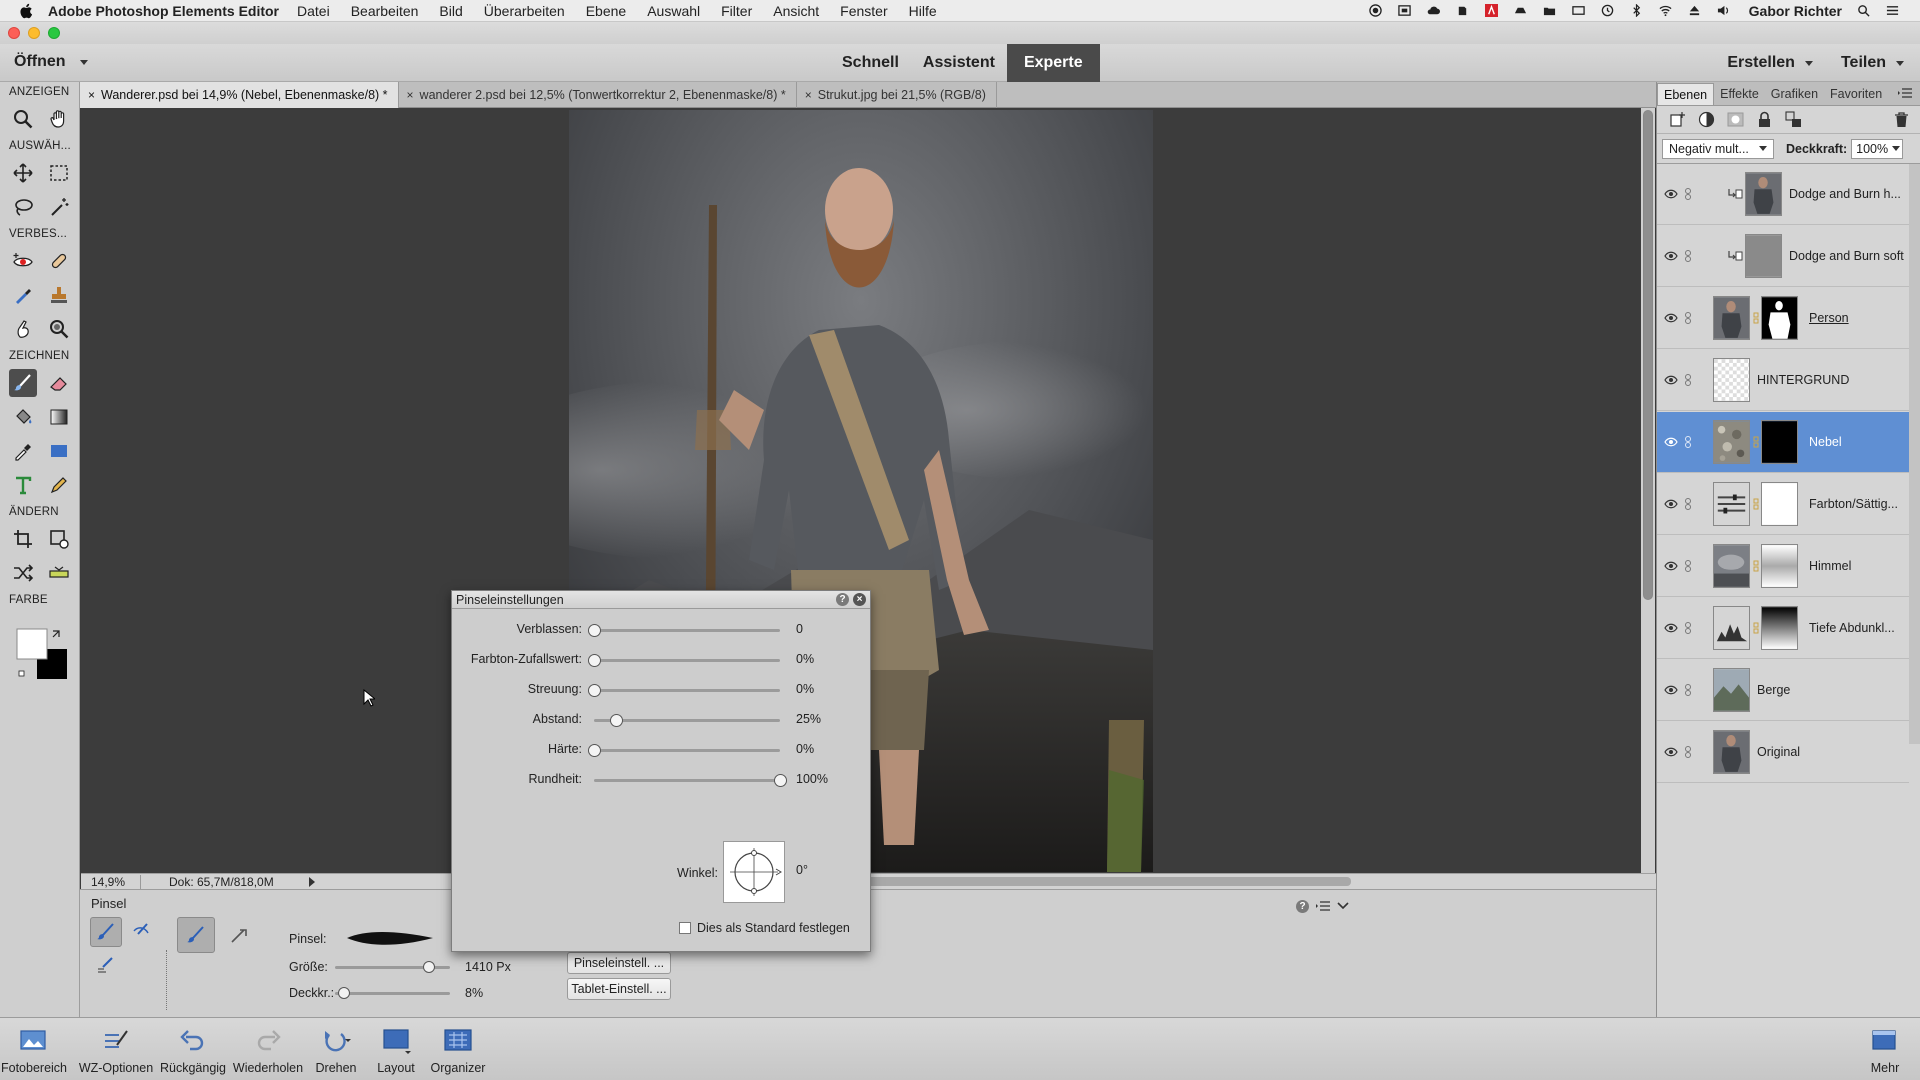 Image resolution: width=1920 pixels, height=1080 pixels. I want to click on move-tool, so click(23, 173).